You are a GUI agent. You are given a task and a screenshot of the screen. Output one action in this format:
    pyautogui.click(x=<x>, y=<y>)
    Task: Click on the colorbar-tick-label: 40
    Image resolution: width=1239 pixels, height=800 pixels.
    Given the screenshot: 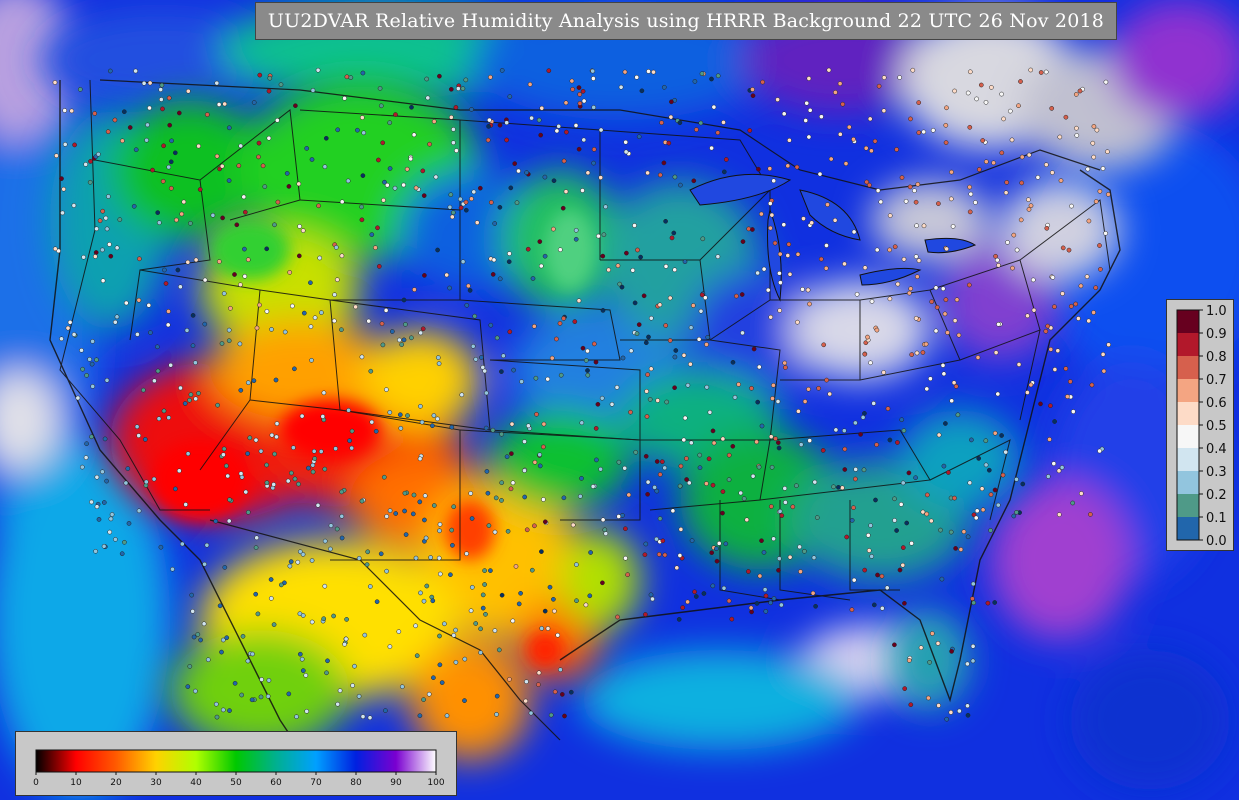 What is the action you would take?
    pyautogui.click(x=196, y=783)
    